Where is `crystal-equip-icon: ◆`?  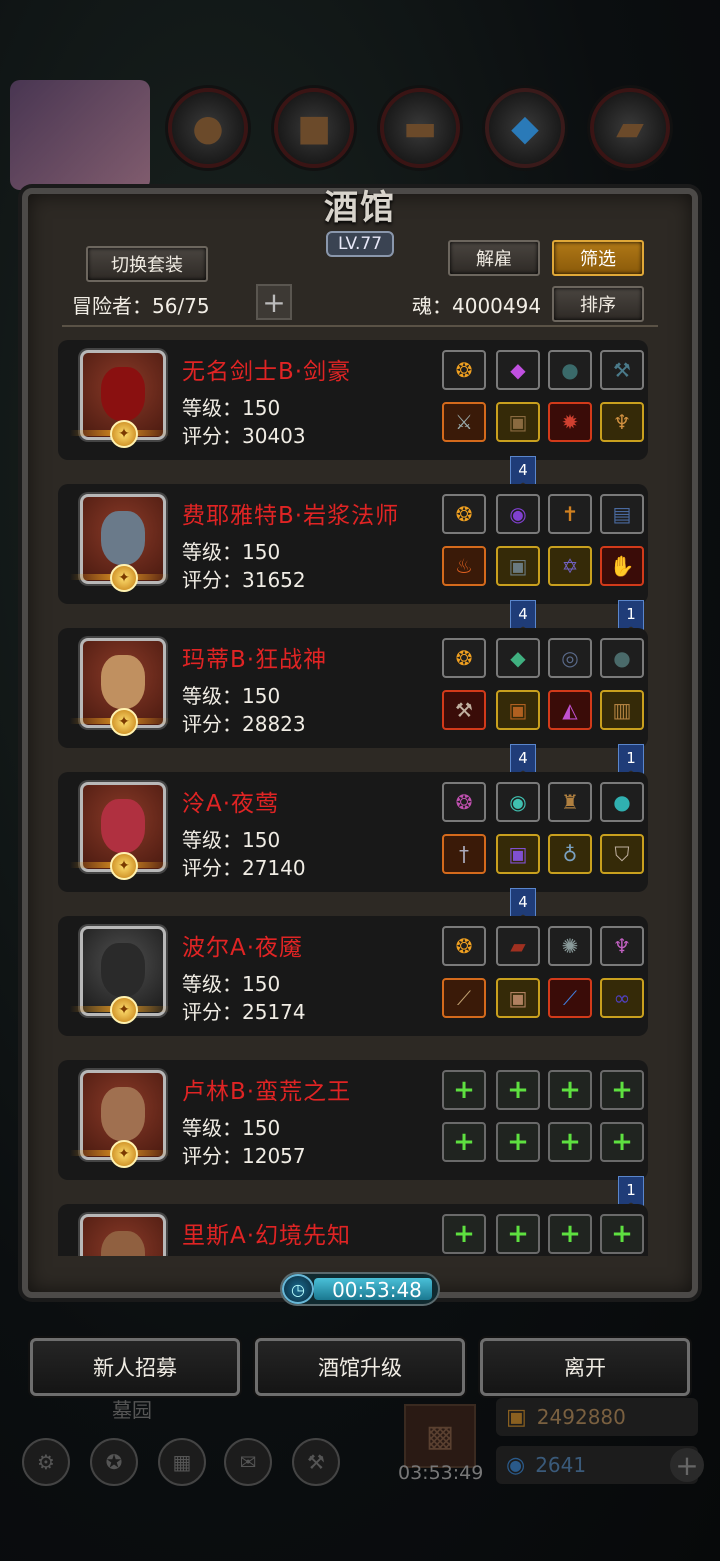
crystal-equip-icon: ◆ is located at coordinates (518, 658).